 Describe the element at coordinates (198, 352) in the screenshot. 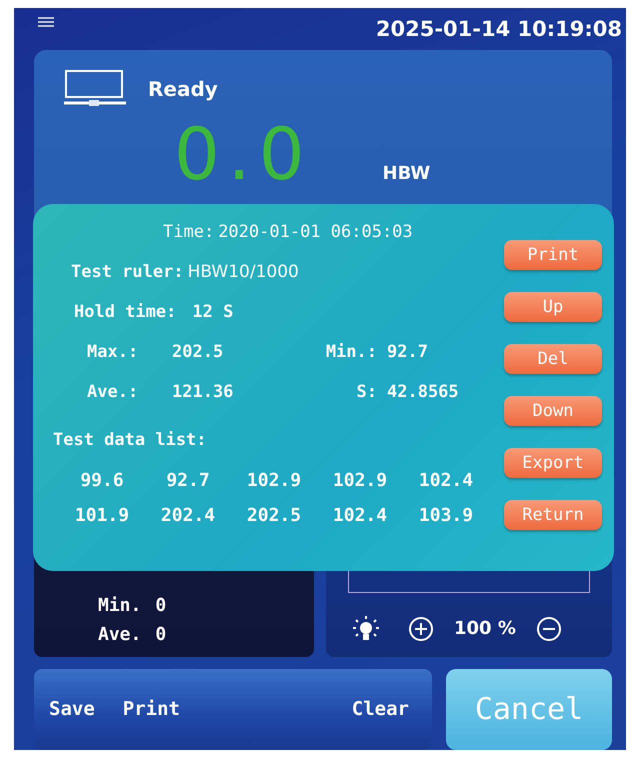

I see `stat-value: 202.5` at that location.